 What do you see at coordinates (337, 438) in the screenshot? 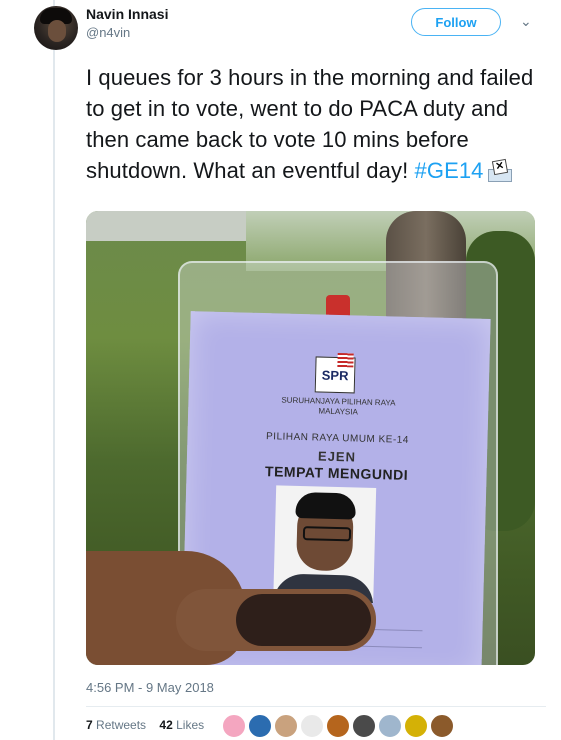
I see `card-election: PILIHAN RAYA UMUM KE-14` at bounding box center [337, 438].